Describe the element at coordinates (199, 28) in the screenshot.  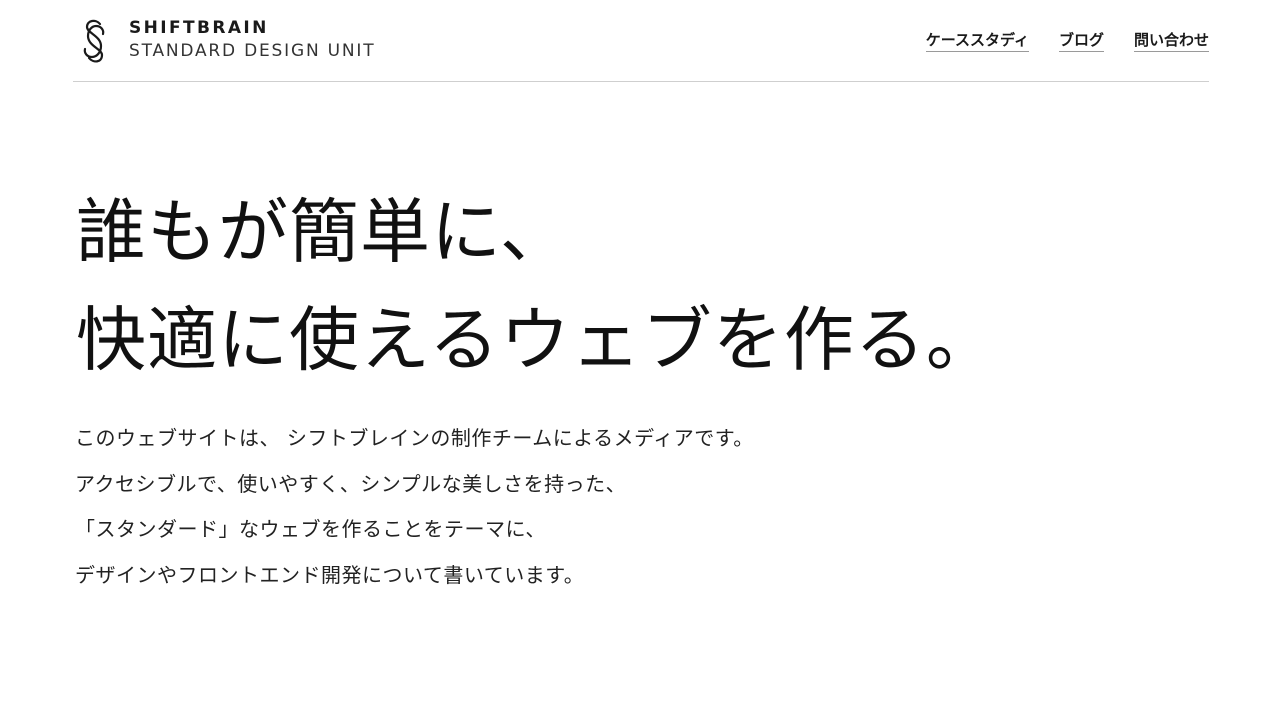
I see `brand-name: SHIFTBRAIN` at that location.